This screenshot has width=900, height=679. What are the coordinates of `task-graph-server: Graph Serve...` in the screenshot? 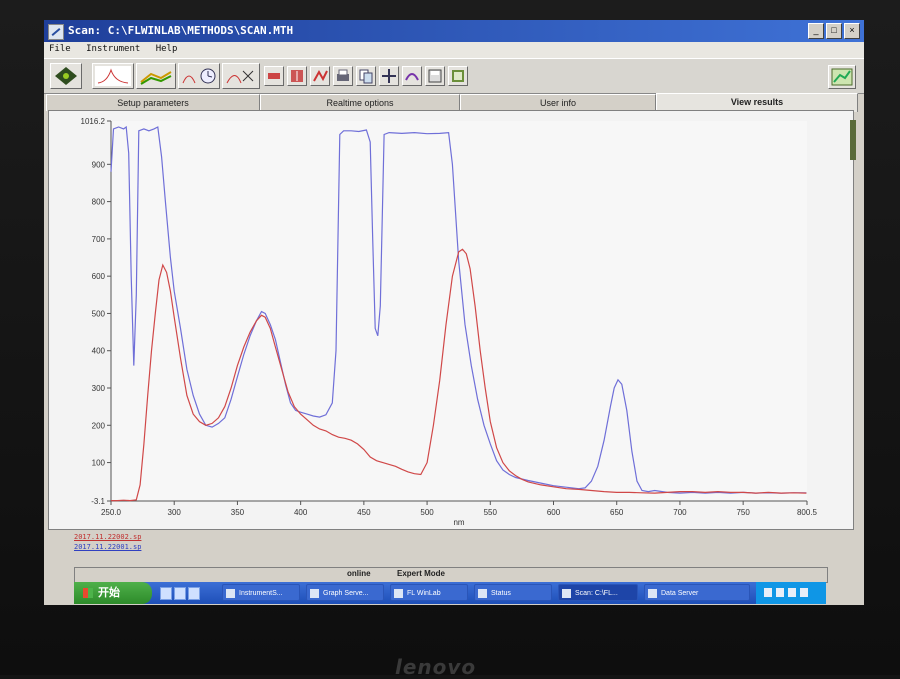 It's located at (345, 592).